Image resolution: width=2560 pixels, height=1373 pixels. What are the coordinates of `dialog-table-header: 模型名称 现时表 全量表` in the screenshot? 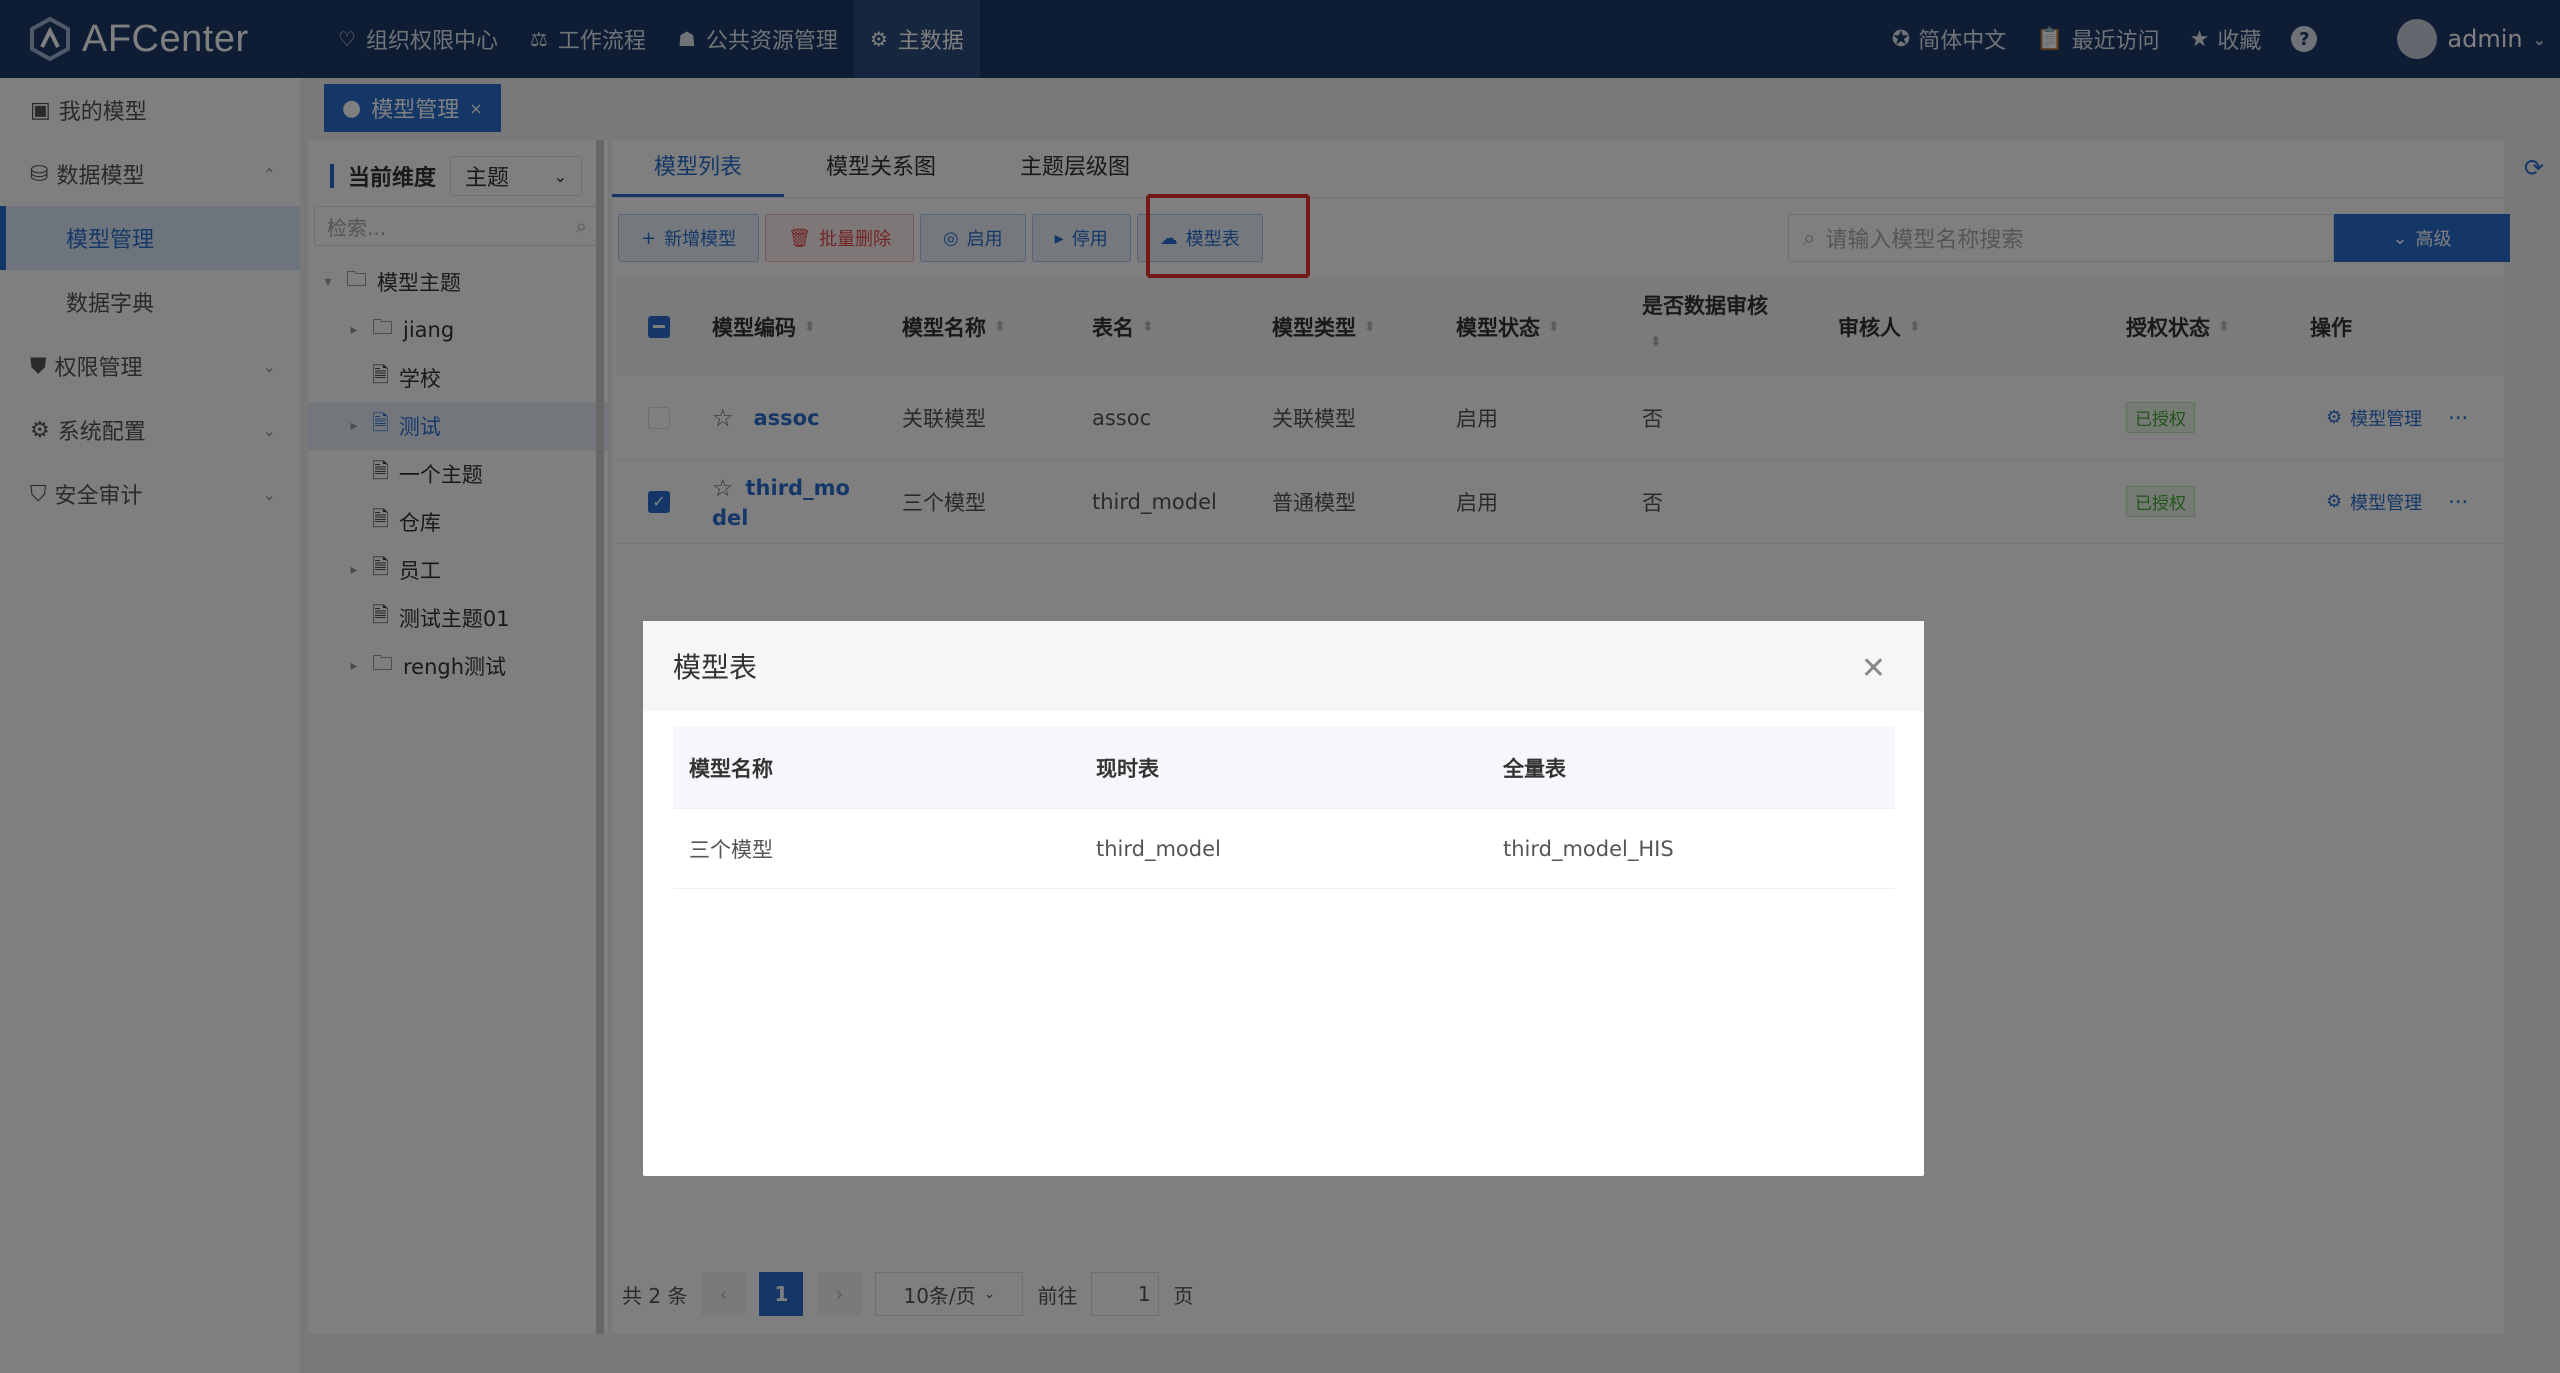 It's located at (1284, 768).